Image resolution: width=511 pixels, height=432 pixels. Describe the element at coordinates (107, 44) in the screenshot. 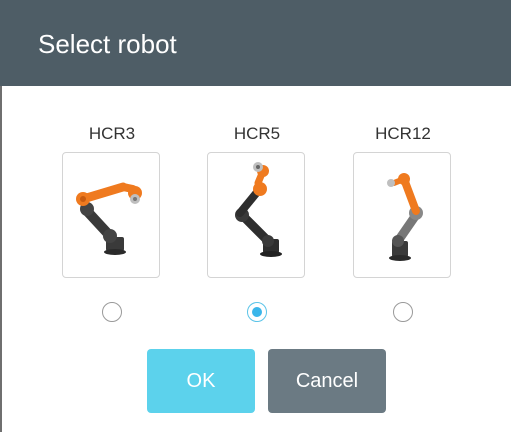

I see `dialog-title: Select robot` at that location.